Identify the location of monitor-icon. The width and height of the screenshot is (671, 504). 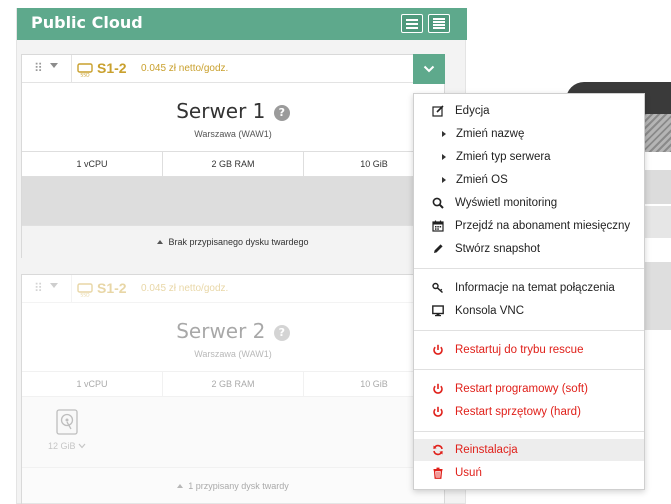
(438, 311).